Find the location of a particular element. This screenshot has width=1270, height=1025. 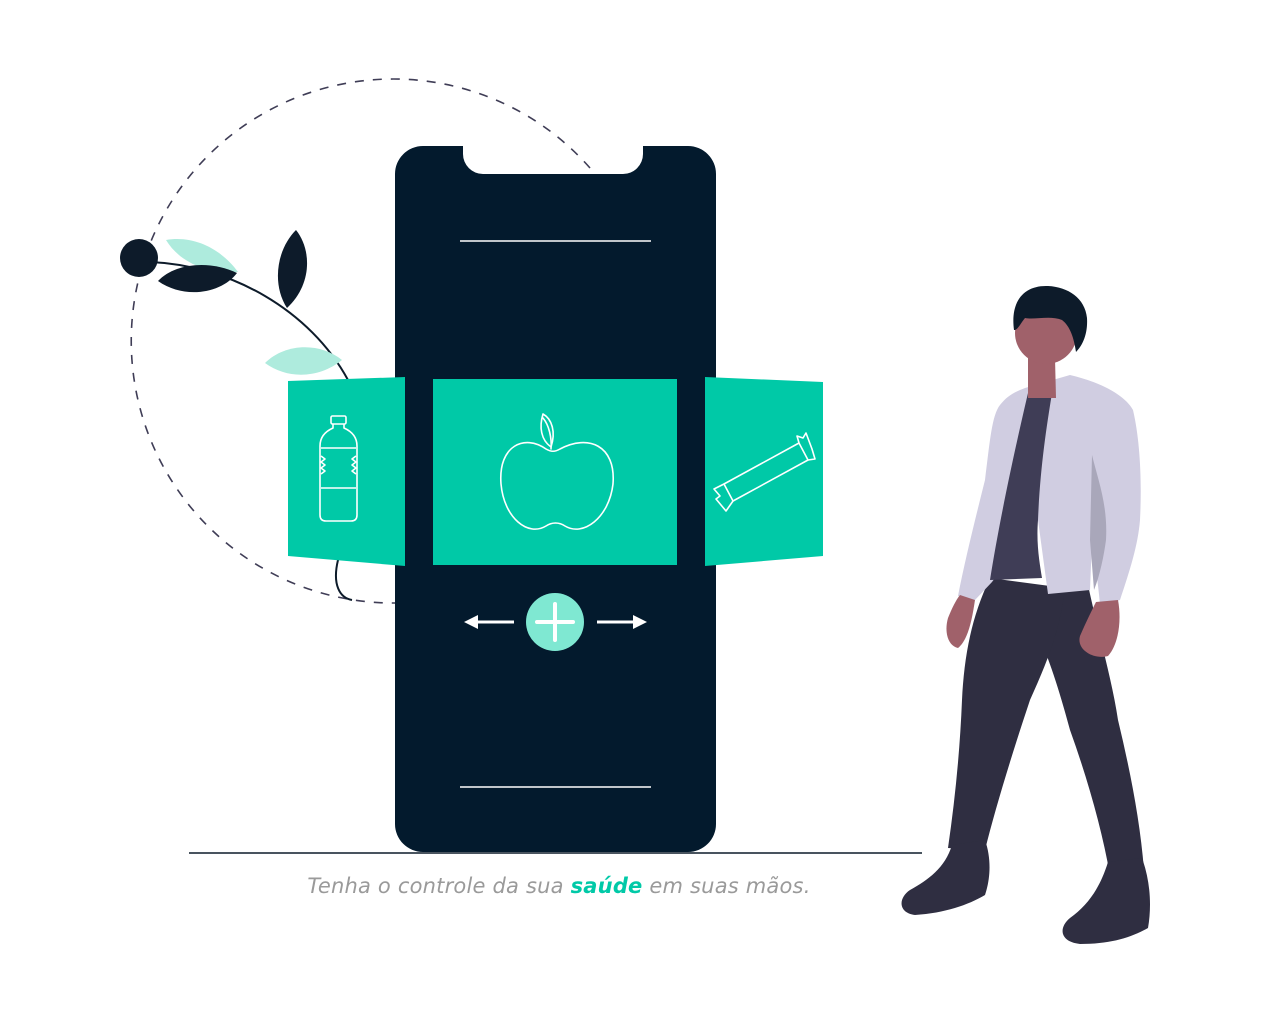

branch-dot is located at coordinates (139, 258).